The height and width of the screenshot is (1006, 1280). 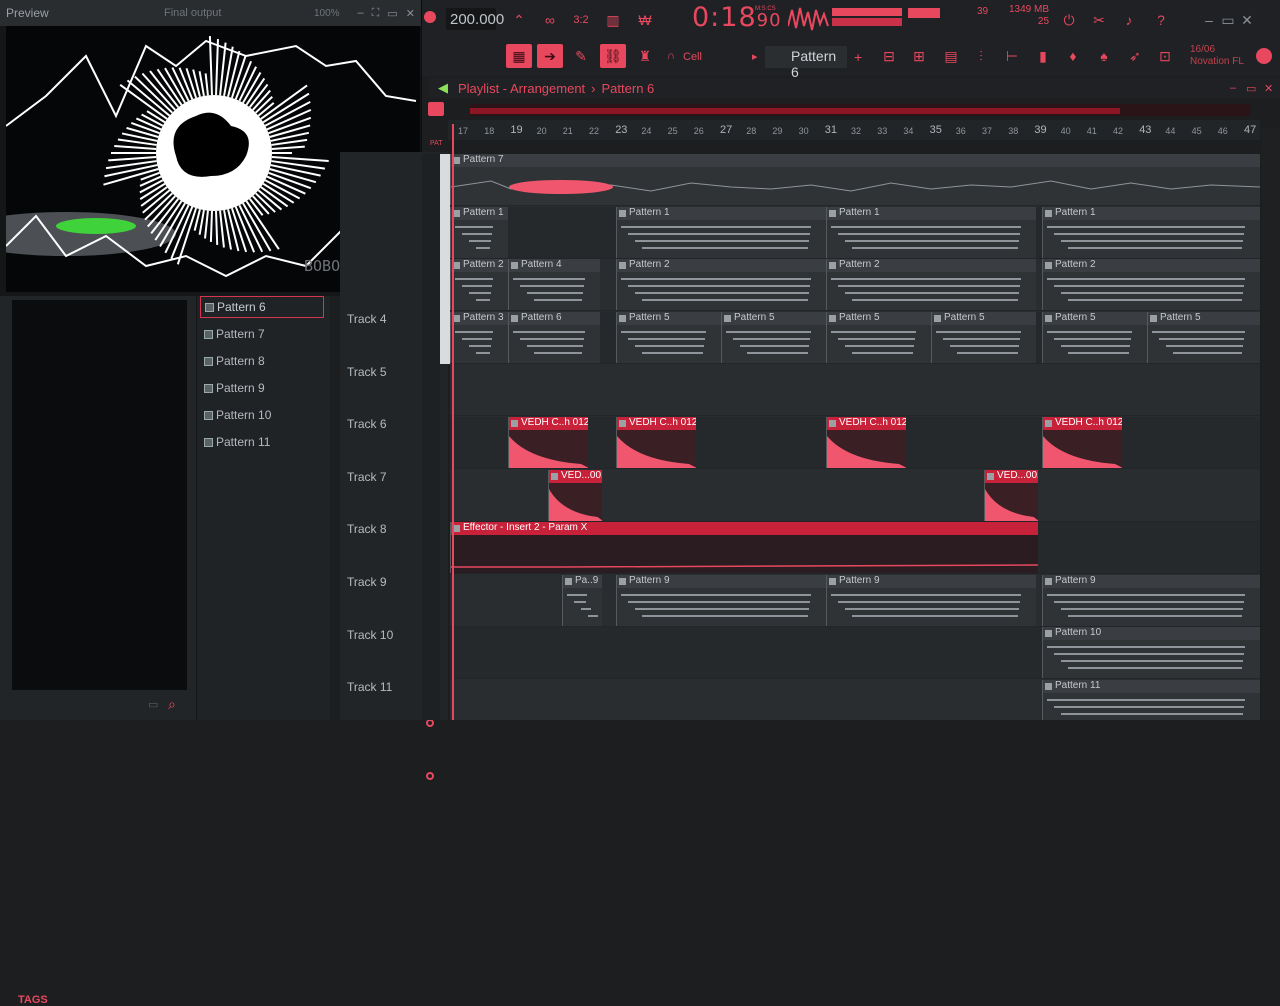 What do you see at coordinates (370, 635) in the screenshot?
I see `track-name: Track 10` at bounding box center [370, 635].